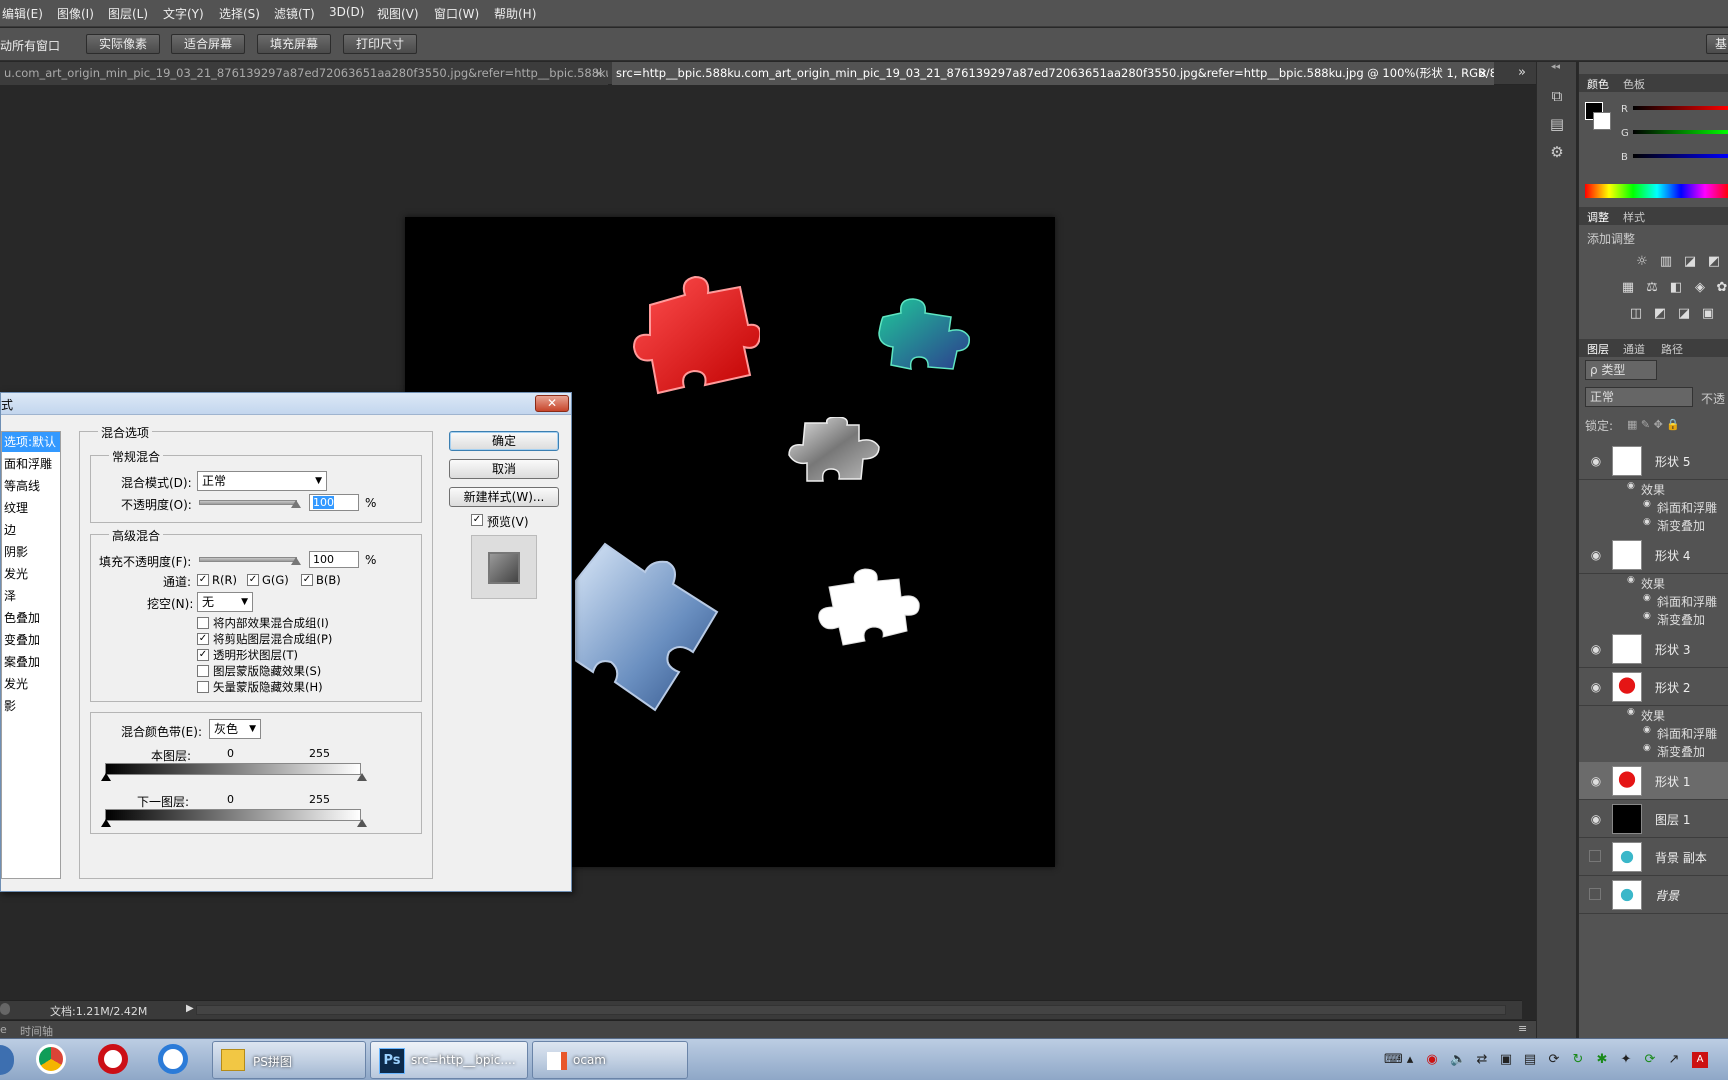  What do you see at coordinates (1634, 349) in the screenshot?
I see `tab-channels: 通道` at bounding box center [1634, 349].